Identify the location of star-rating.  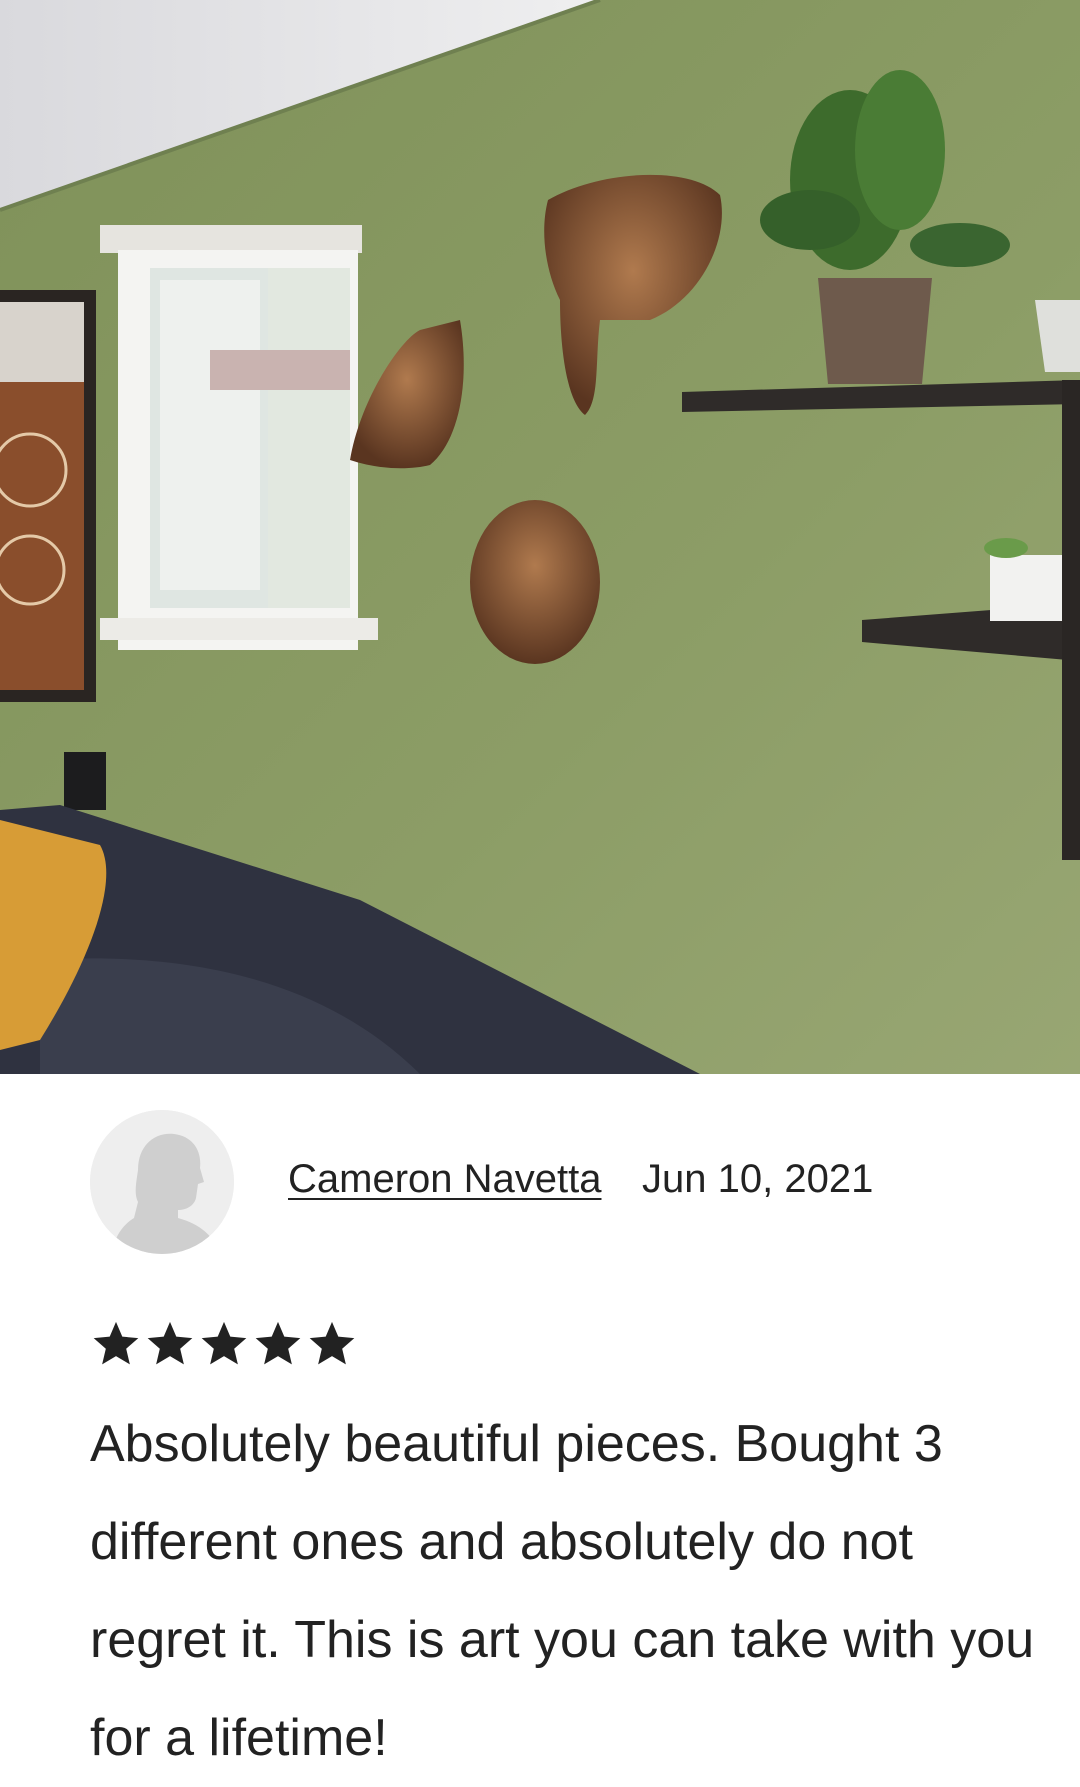
(224, 1344).